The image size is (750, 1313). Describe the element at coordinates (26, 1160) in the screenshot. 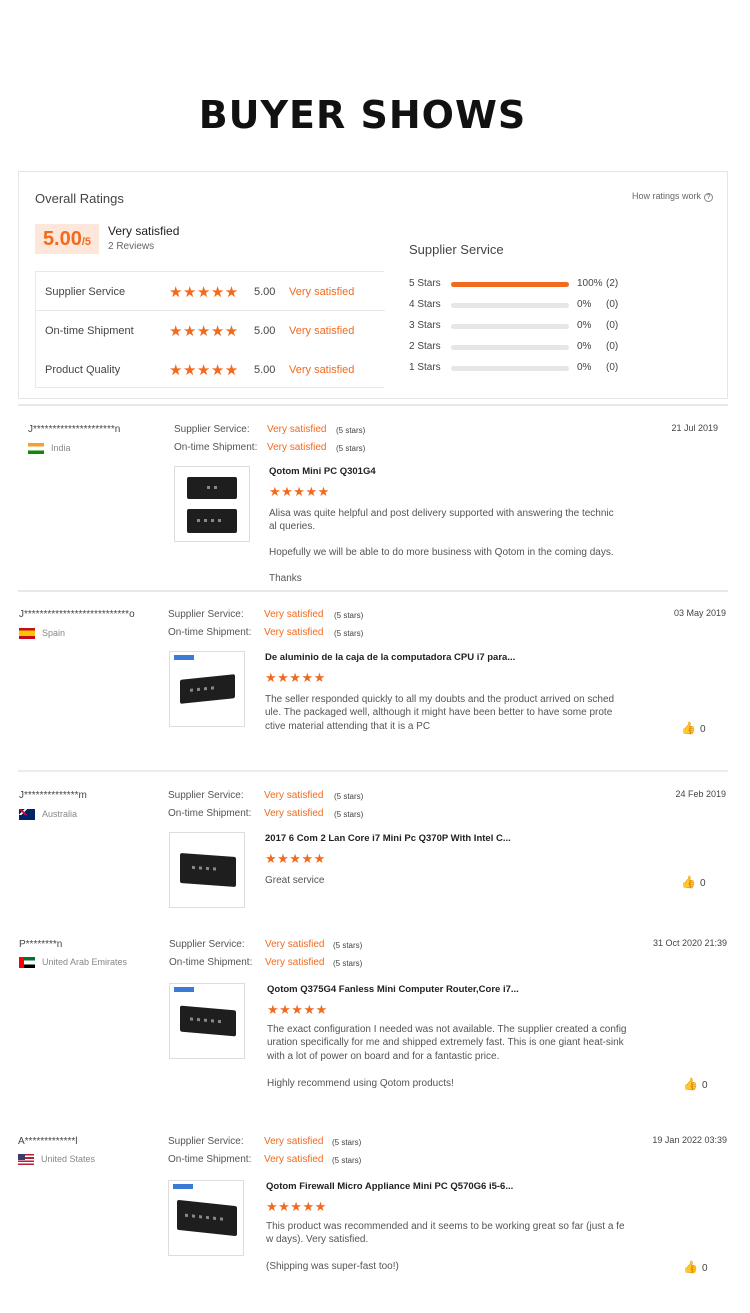

I see `us-flag-icon` at that location.